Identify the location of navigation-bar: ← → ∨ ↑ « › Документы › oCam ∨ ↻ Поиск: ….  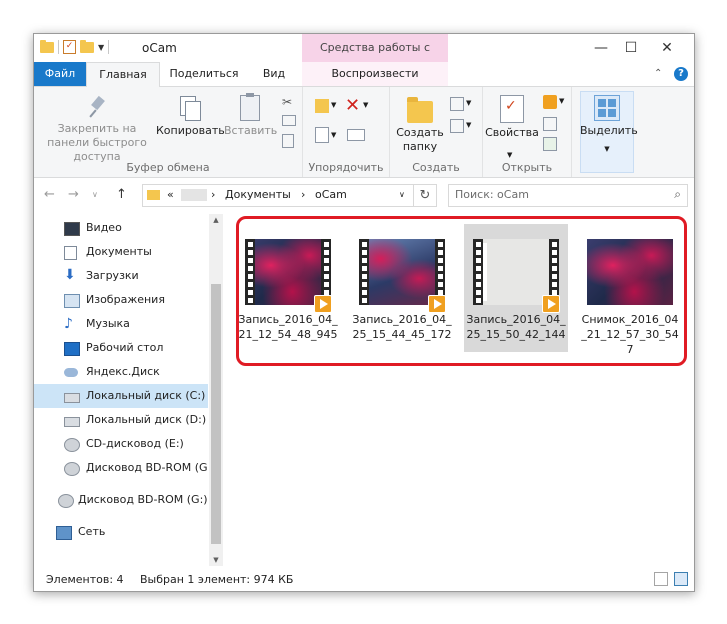
(364, 195).